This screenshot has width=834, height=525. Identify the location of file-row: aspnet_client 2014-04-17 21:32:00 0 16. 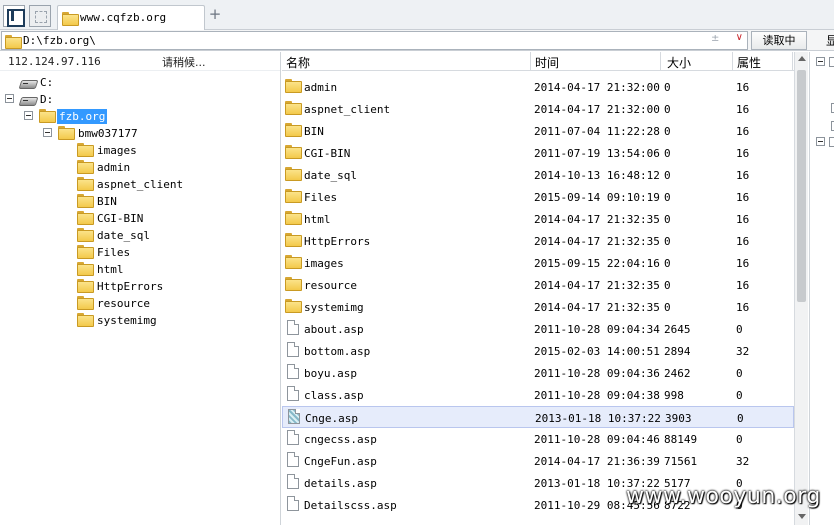
(538, 109).